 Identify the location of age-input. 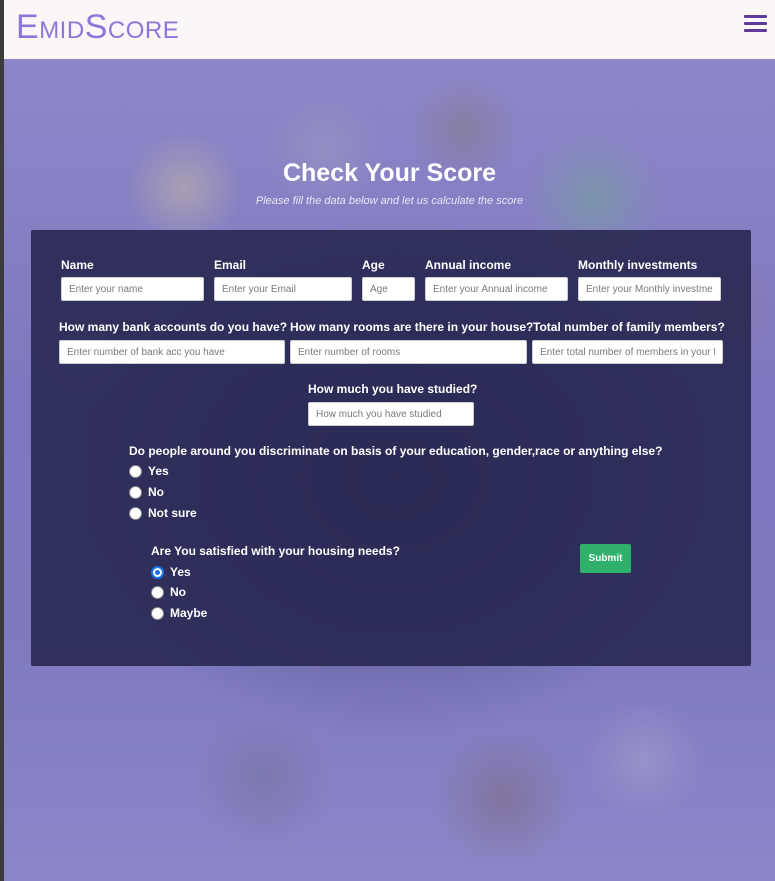
(388, 289).